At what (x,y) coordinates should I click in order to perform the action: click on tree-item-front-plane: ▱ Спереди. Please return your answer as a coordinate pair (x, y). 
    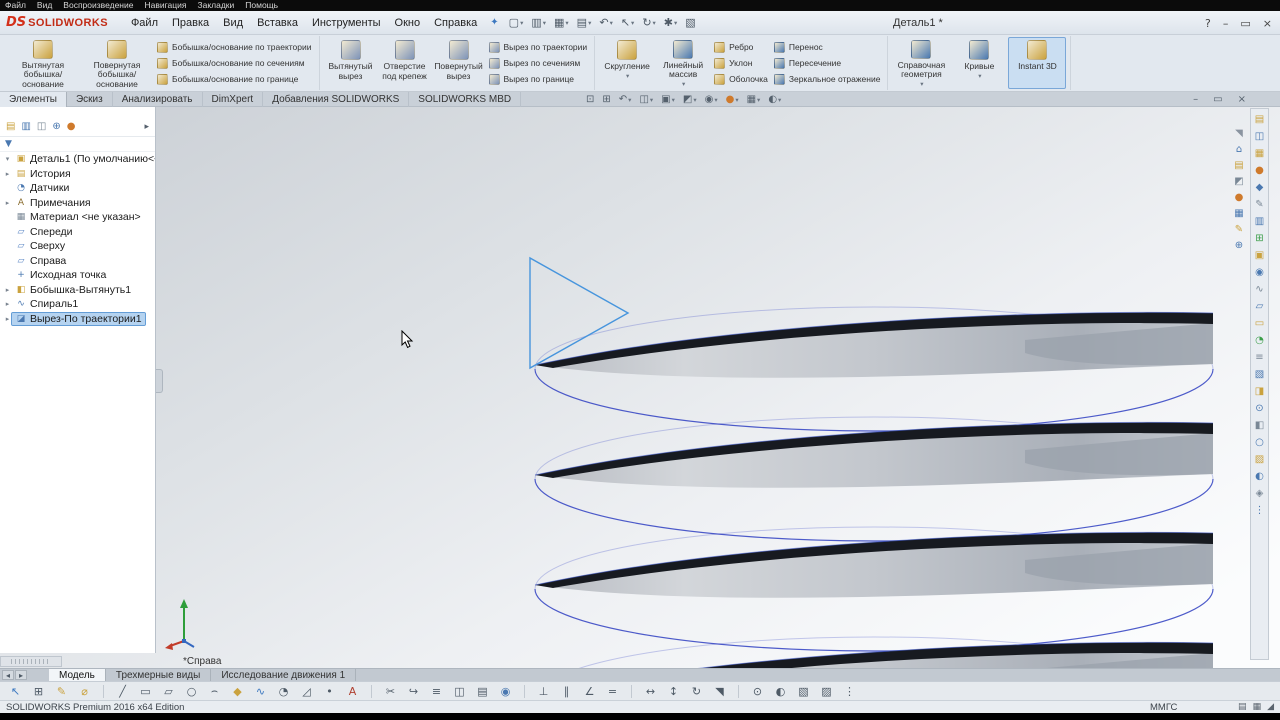
    Looking at the image, I should click on (77, 232).